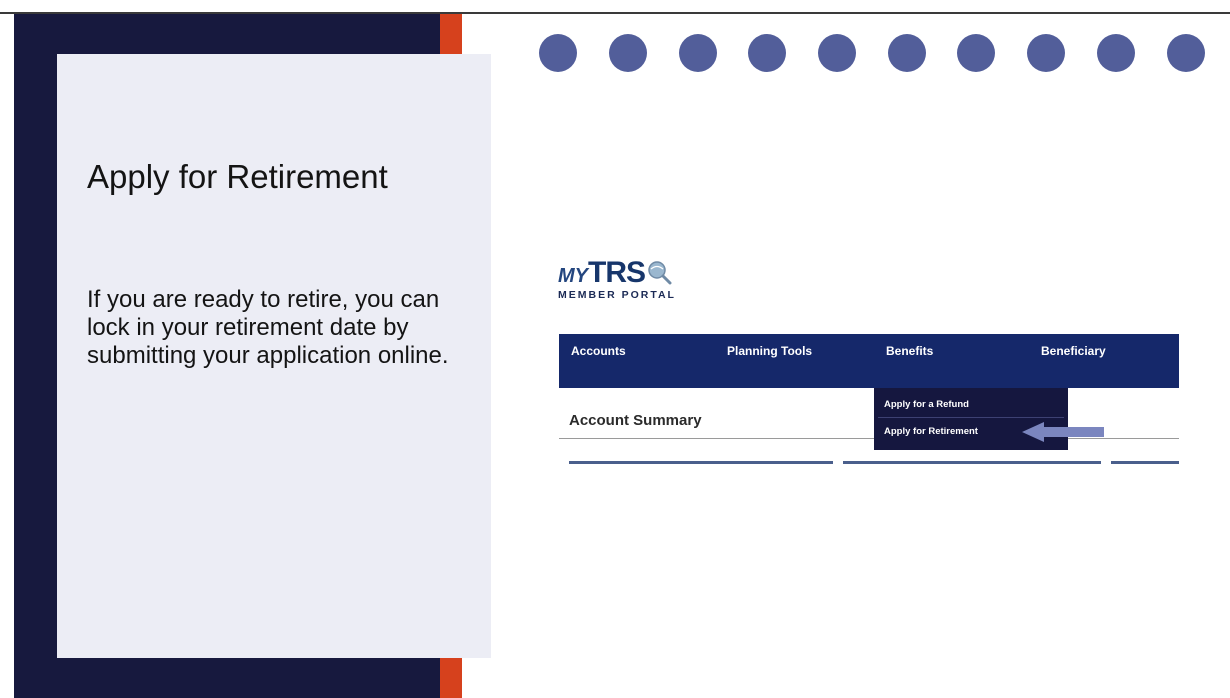 The image size is (1230, 698). Describe the element at coordinates (617, 295) in the screenshot. I see `logo-subtitle: MEMBER PORTAL` at that location.